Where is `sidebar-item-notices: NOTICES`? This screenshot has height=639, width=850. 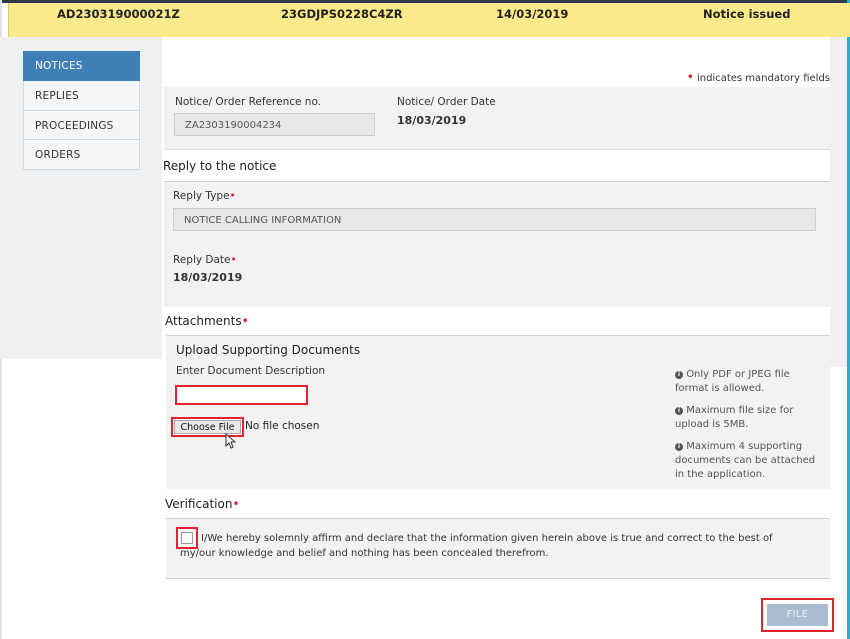 sidebar-item-notices: NOTICES is located at coordinates (81, 66).